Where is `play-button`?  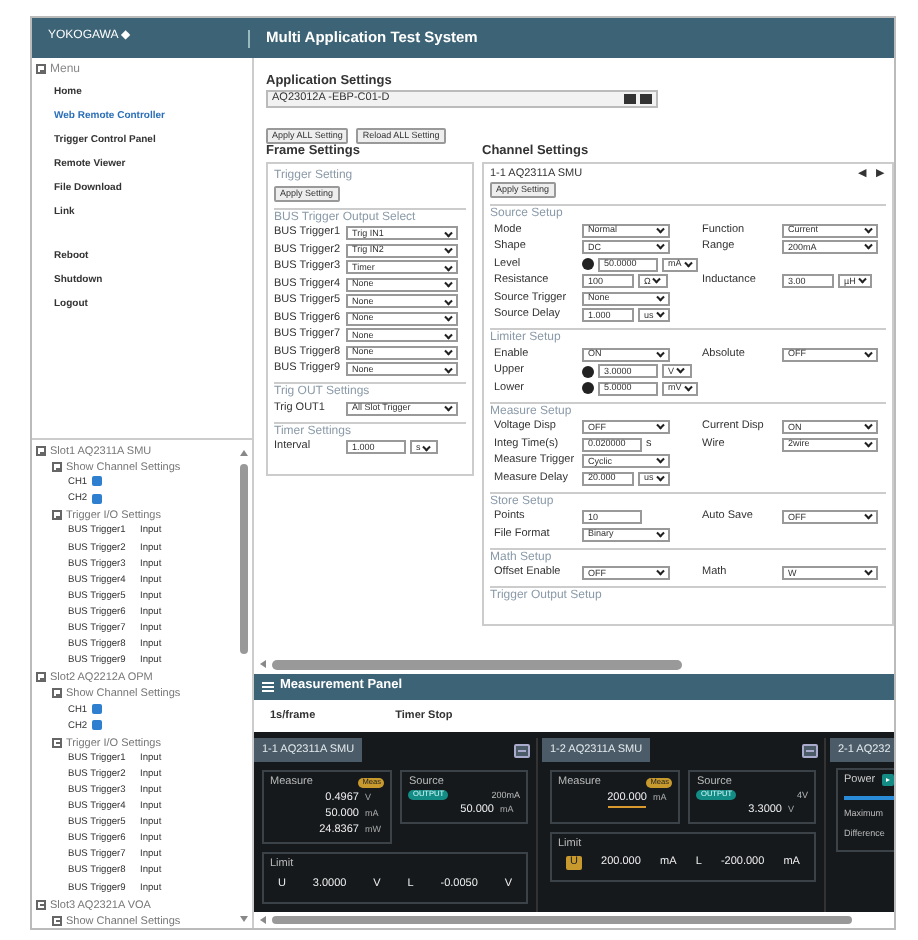 play-button is located at coordinates (887, 780).